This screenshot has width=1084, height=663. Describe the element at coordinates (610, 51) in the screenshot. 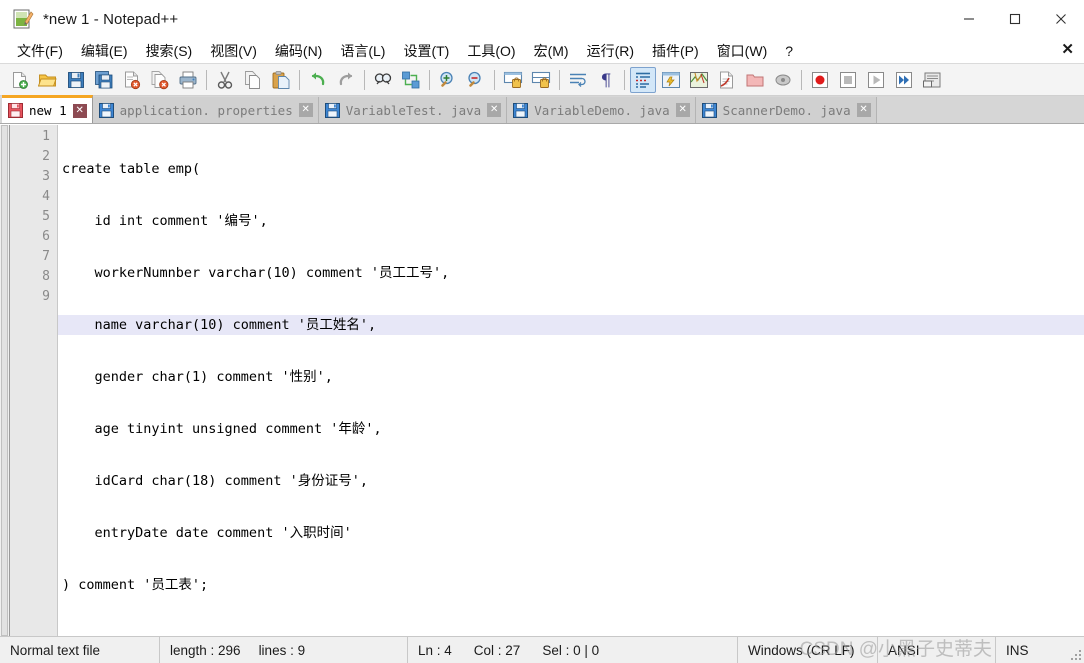

I see `menu-run: 运行(R)` at that location.